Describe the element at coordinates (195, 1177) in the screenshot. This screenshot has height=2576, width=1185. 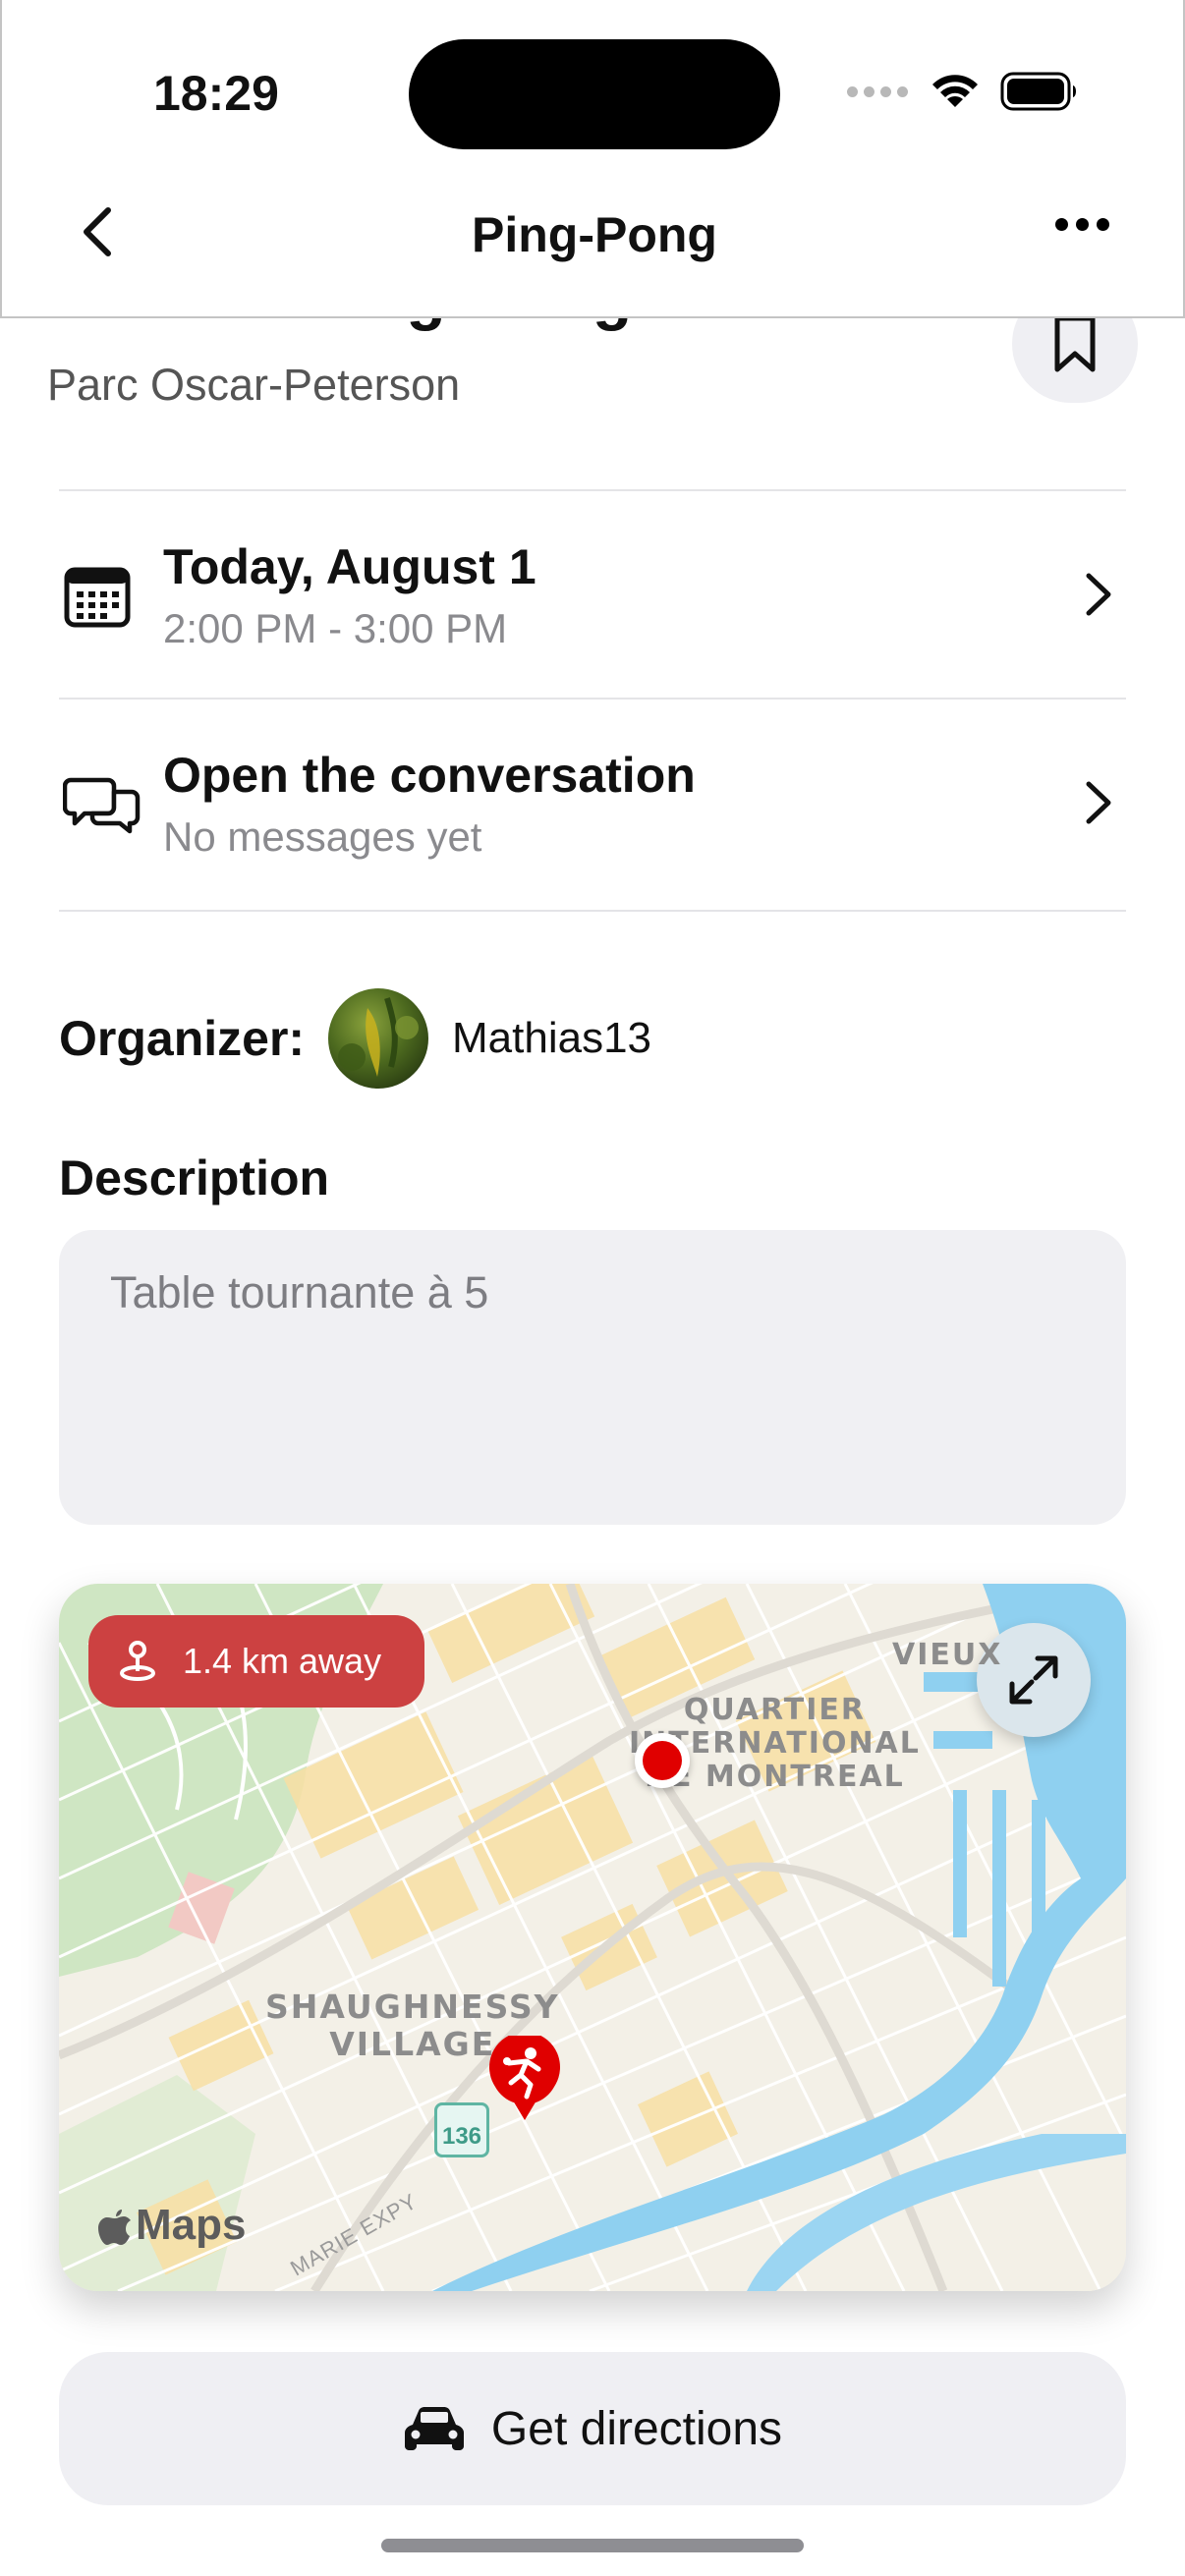
I see `description-label: Description` at that location.